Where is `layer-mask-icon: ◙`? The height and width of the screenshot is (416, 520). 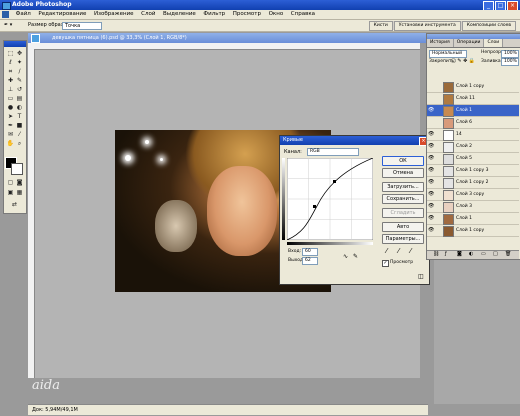 layer-mask-icon: ◙ is located at coordinates (459, 254).